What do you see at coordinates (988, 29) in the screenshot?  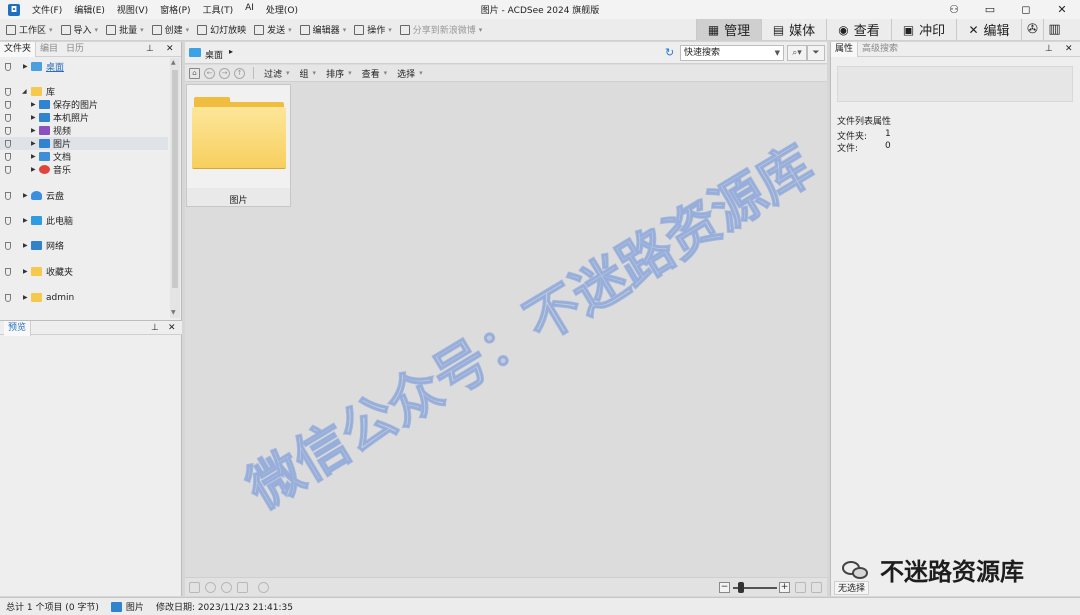 I see `mode-edit-button: ✕ 编辑` at bounding box center [988, 29].